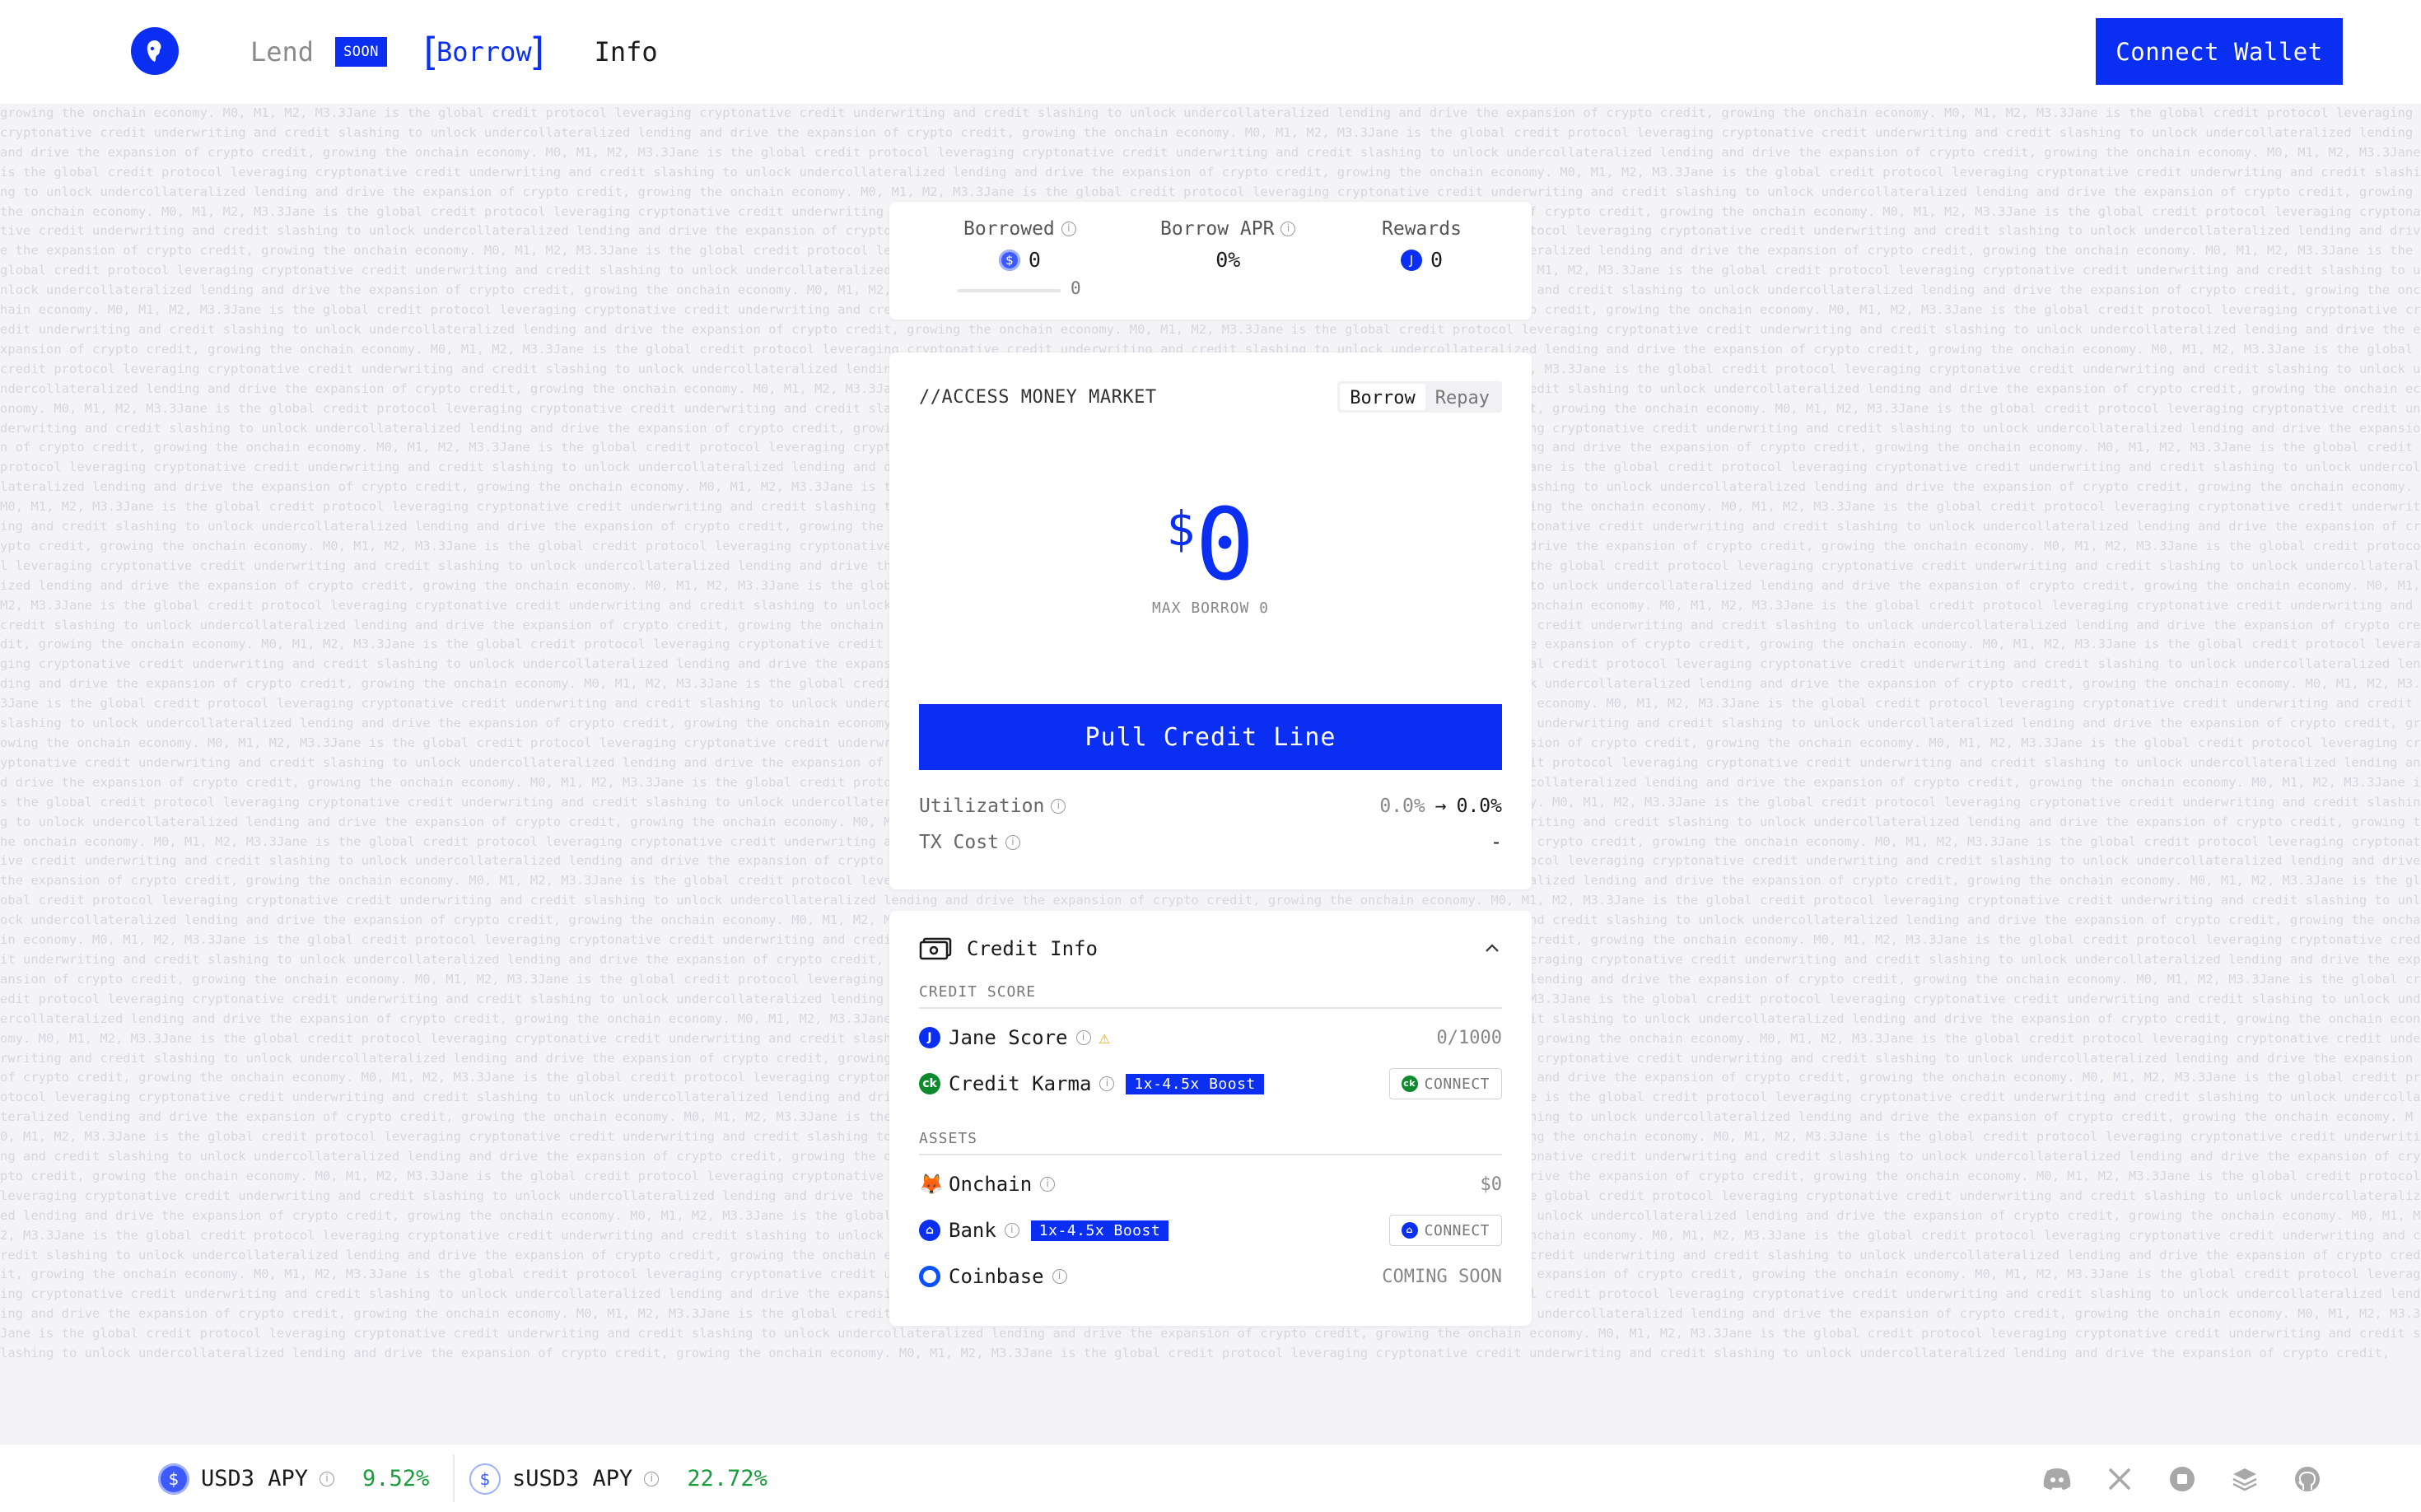  What do you see at coordinates (1210, 948) in the screenshot?
I see `credit-info-header: Credit Info` at bounding box center [1210, 948].